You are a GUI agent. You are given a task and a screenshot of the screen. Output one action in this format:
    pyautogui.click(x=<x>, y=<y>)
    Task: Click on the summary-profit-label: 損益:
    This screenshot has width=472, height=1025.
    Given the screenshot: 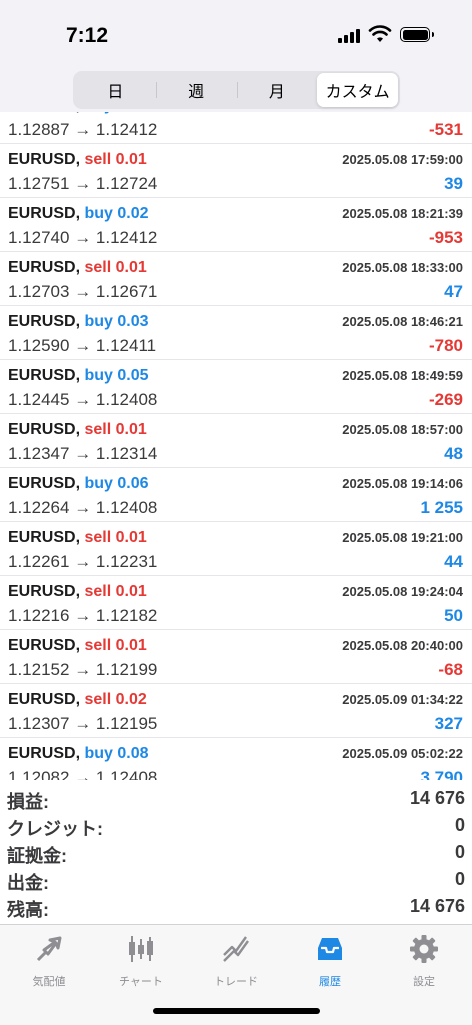 What is the action you would take?
    pyautogui.click(x=28, y=802)
    